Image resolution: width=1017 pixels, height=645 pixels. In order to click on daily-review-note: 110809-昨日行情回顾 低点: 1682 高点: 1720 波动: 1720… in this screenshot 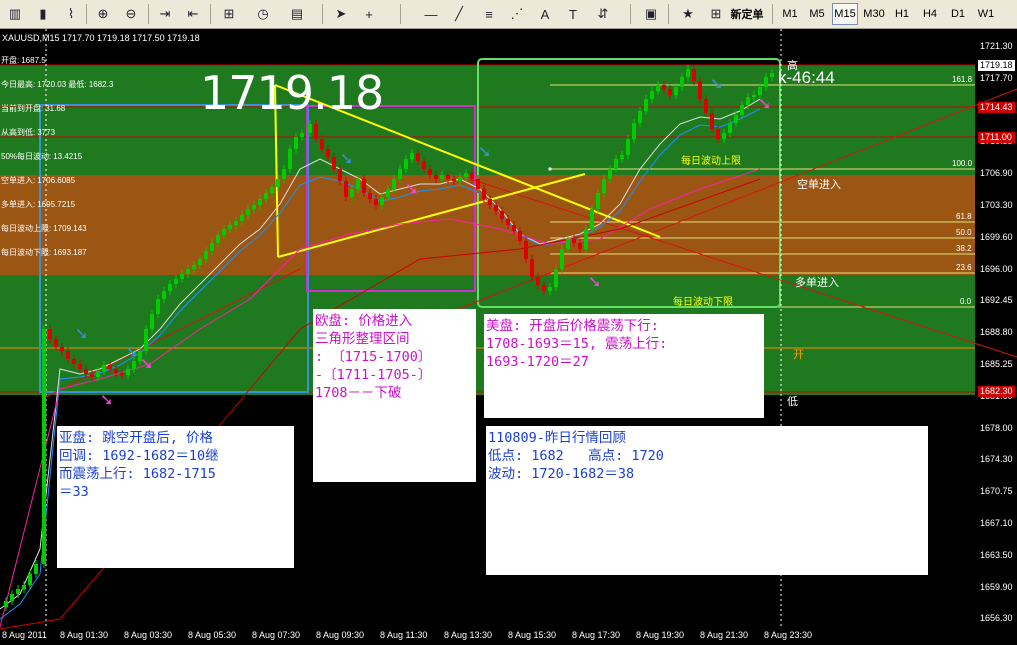, I will do `click(707, 500)`.